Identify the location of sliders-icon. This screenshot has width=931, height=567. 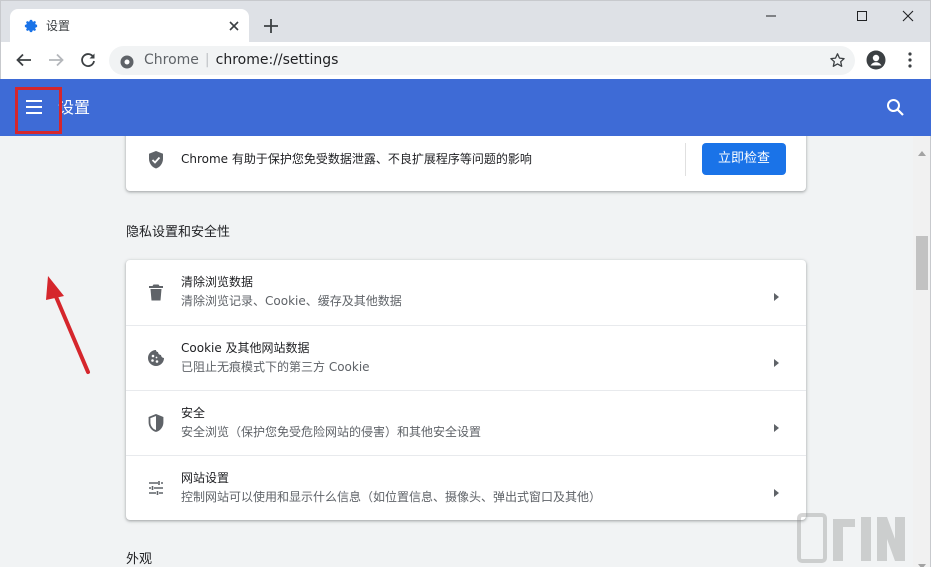
(156, 488).